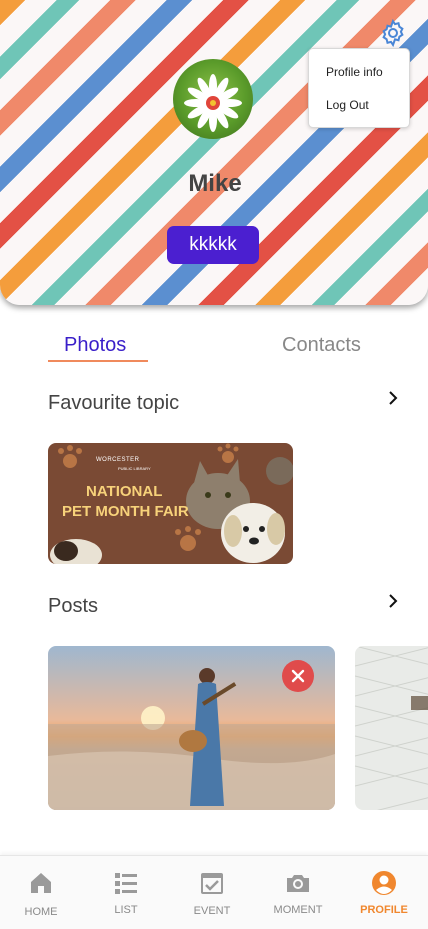 The image size is (428, 929). Describe the element at coordinates (212, 883) in the screenshot. I see `event-icon` at that location.